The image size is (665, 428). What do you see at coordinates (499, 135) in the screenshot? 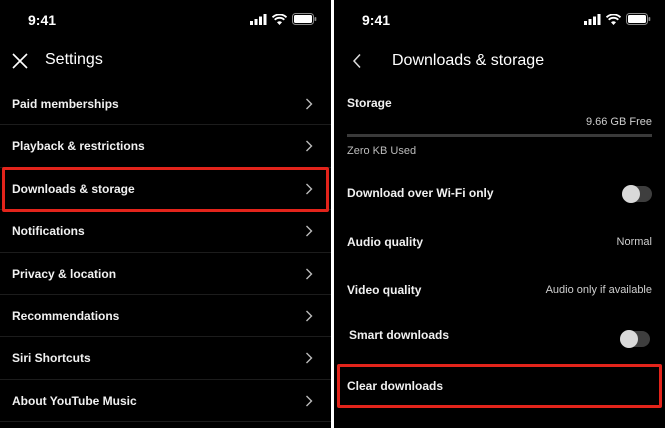
I see `storage-usage-bar` at bounding box center [499, 135].